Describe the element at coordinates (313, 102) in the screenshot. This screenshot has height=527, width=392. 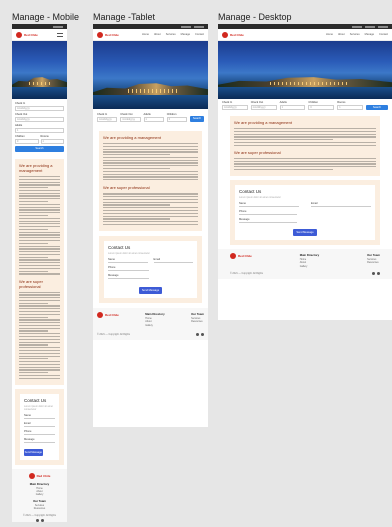
I see `children-label: Children` at that location.